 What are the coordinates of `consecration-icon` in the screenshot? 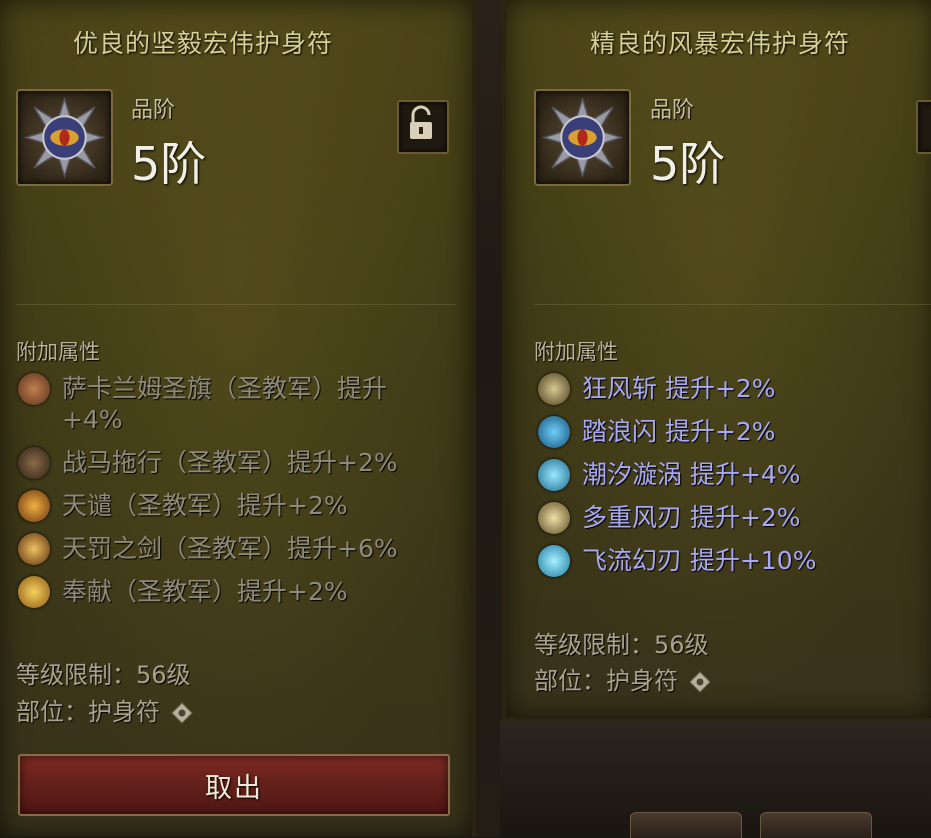 It's located at (34, 592).